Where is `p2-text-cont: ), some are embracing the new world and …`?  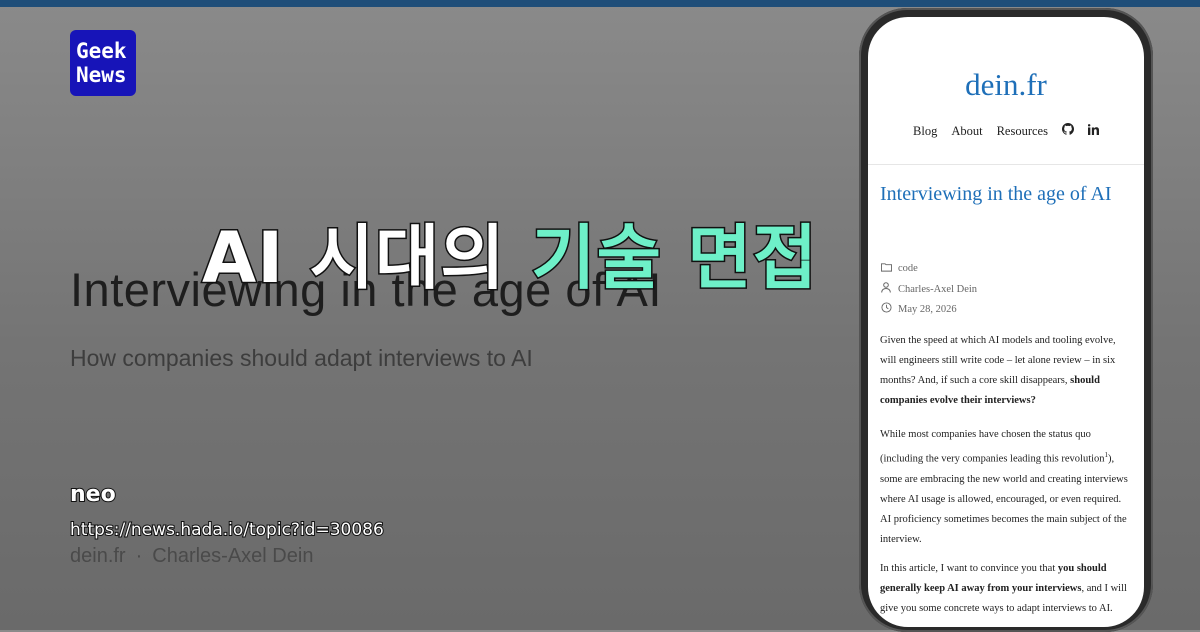
p2-text-cont: ), some are embracing the new world and … is located at coordinates (1004, 499).